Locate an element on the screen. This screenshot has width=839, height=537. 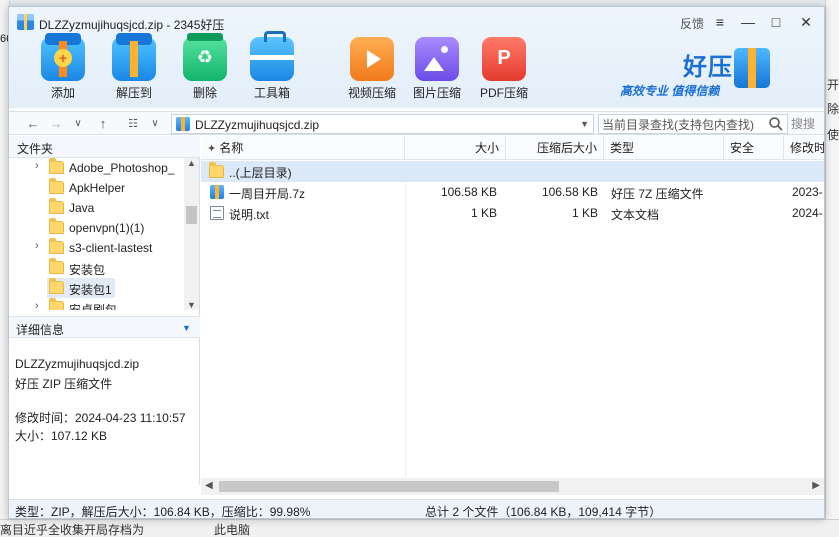
file-name: 说明.txt is located at coordinates (249, 215).